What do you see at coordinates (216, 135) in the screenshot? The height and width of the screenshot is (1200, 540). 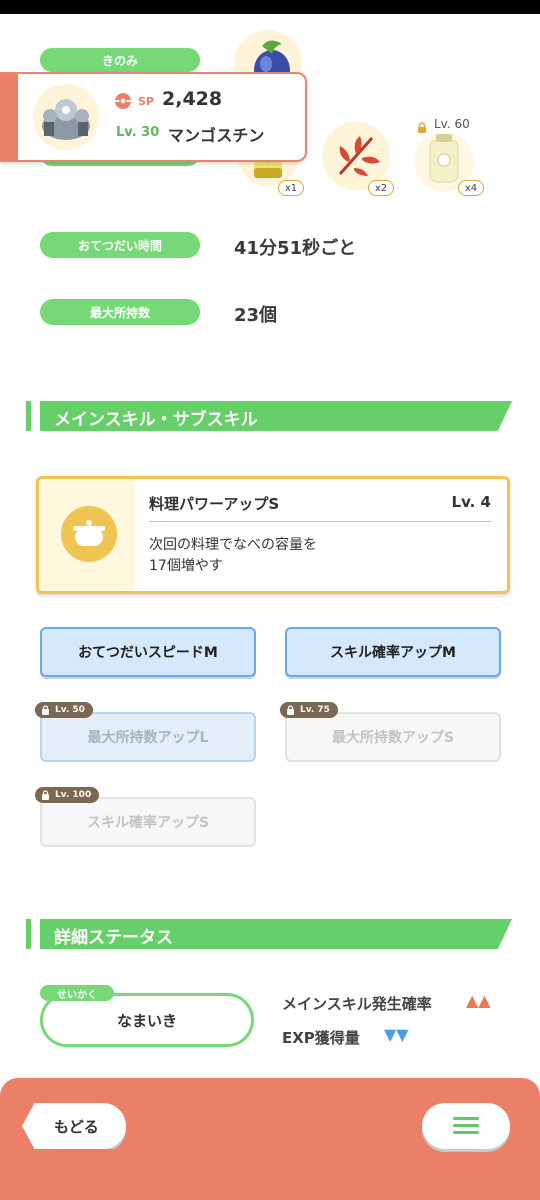 I see `pokemon-name: マンゴスチン` at bounding box center [216, 135].